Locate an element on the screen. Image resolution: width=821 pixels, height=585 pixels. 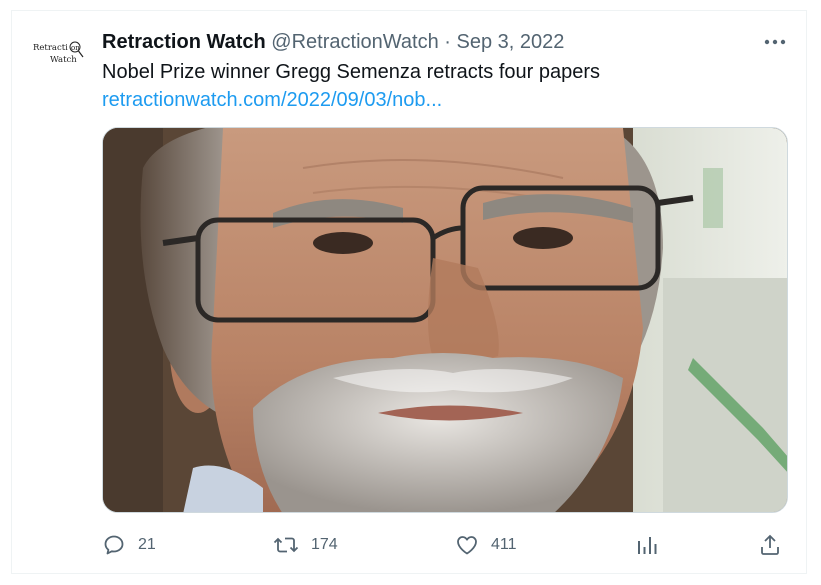
author-name: Retraction Watch is located at coordinates (184, 42).